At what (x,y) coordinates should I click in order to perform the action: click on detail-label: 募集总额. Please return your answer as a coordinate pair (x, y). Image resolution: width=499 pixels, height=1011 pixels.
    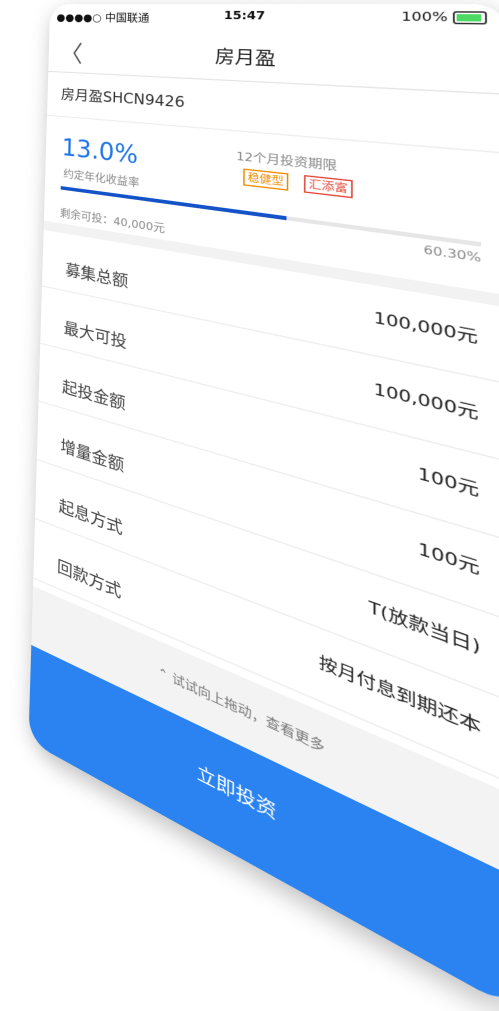
    Looking at the image, I should click on (97, 277).